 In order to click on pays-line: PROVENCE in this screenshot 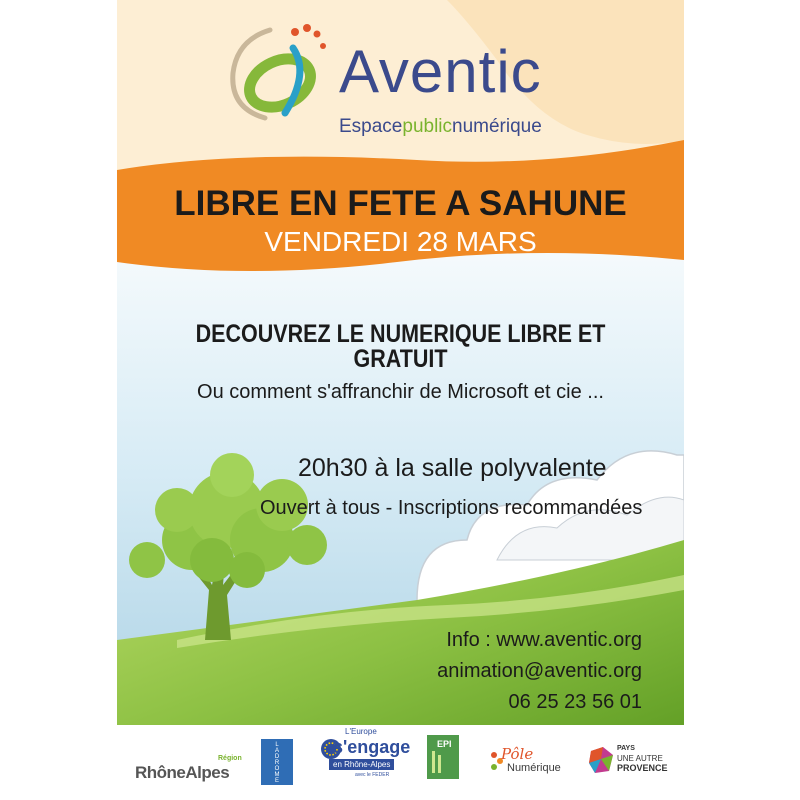, I will do `click(642, 768)`.